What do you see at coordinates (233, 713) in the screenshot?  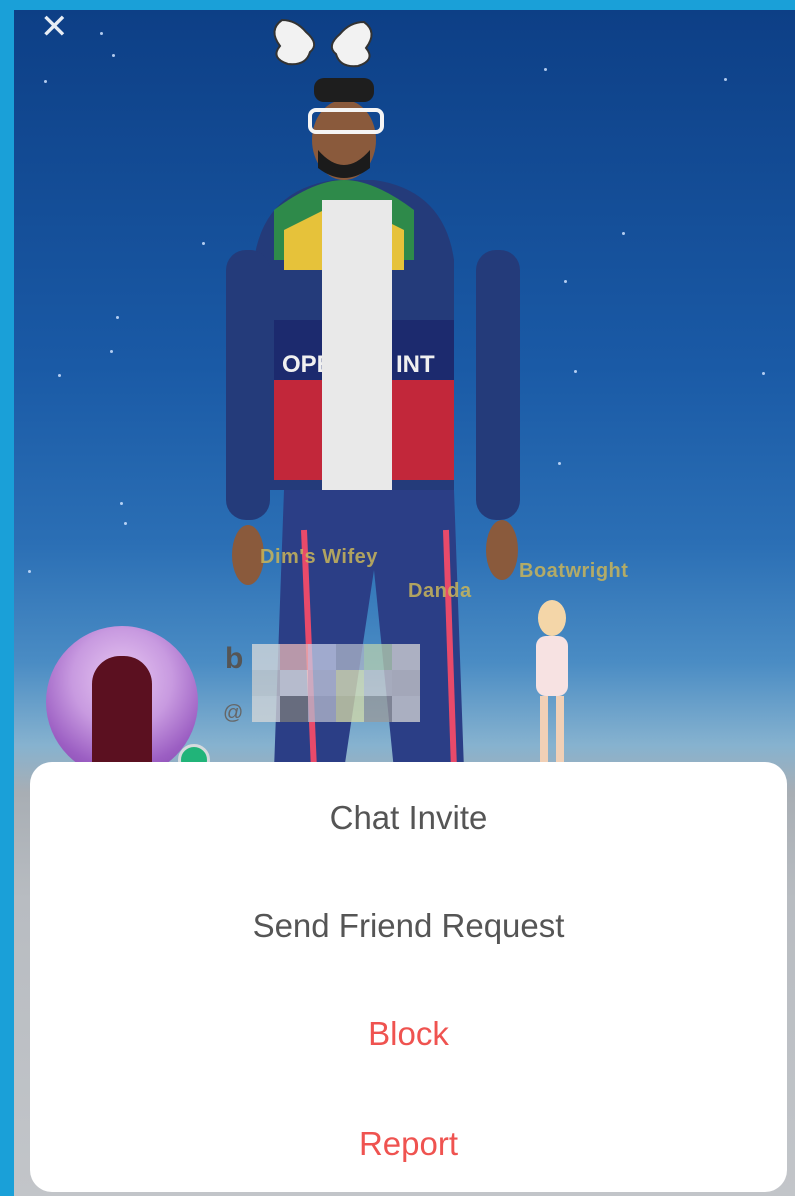 I see `profile-handle: @` at bounding box center [233, 713].